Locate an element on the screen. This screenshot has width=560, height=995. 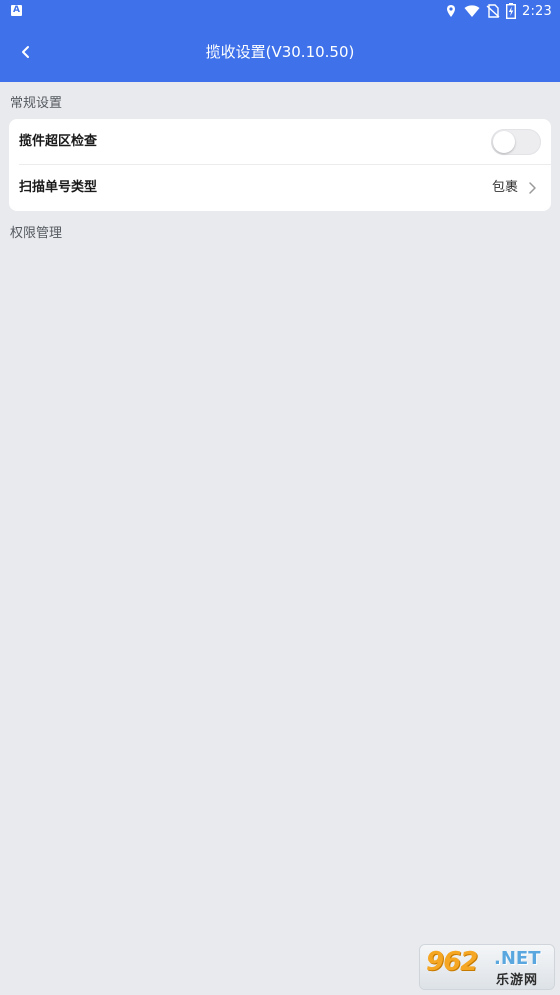
general-settings-card: 揽件超区检查 扫描单号类型 包裹 is located at coordinates (280, 165).